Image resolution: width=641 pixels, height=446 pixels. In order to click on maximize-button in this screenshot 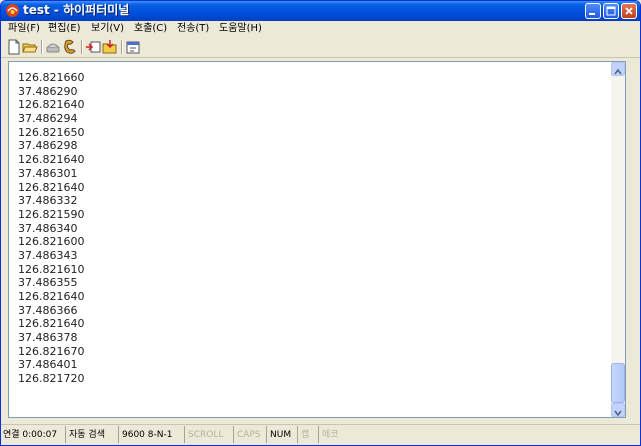, I will do `click(611, 11)`.